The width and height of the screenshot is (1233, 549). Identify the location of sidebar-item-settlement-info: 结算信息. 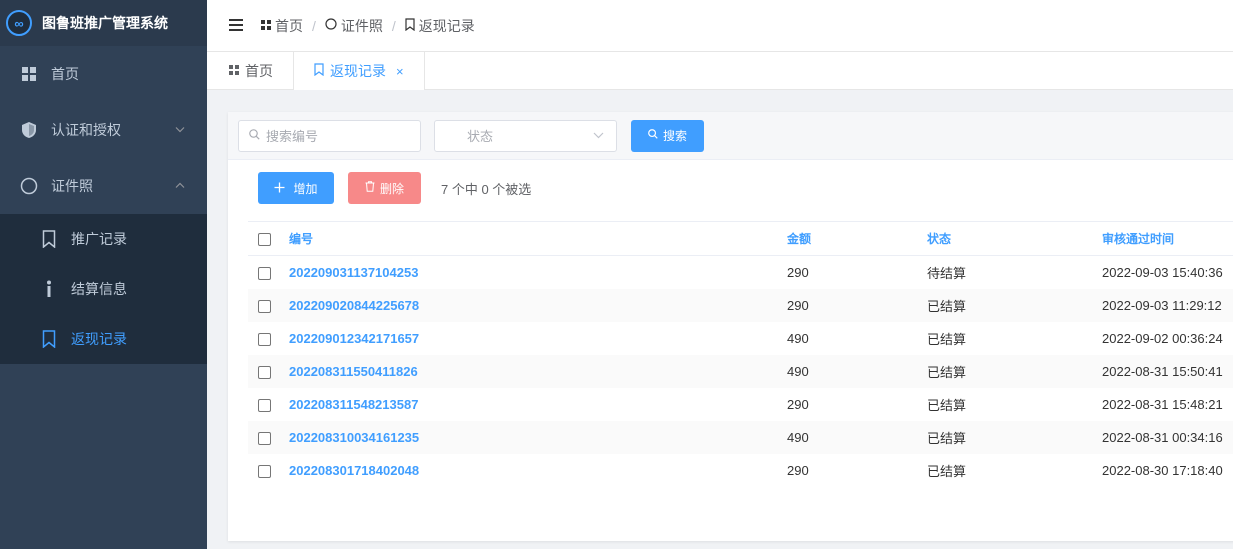
(103, 289).